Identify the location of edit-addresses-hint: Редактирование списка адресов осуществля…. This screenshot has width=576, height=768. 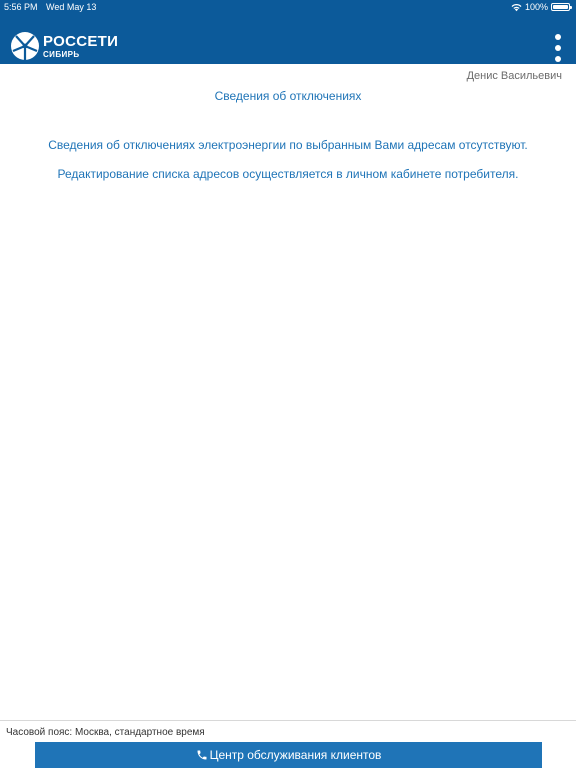
(288, 174).